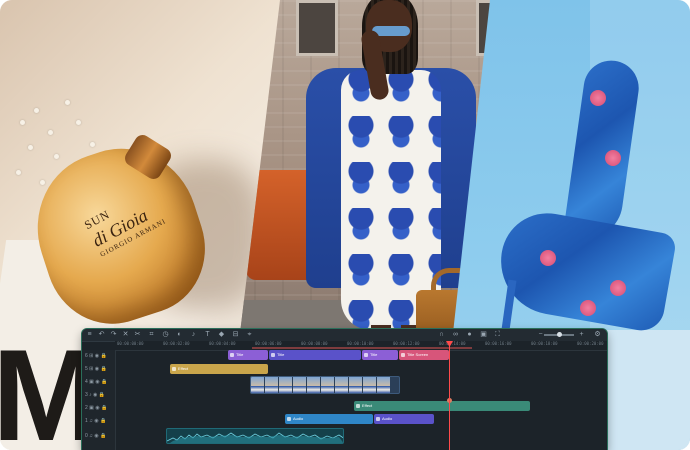 This screenshot has width=690, height=450. I want to click on speed-icon: ◷, so click(165, 334).